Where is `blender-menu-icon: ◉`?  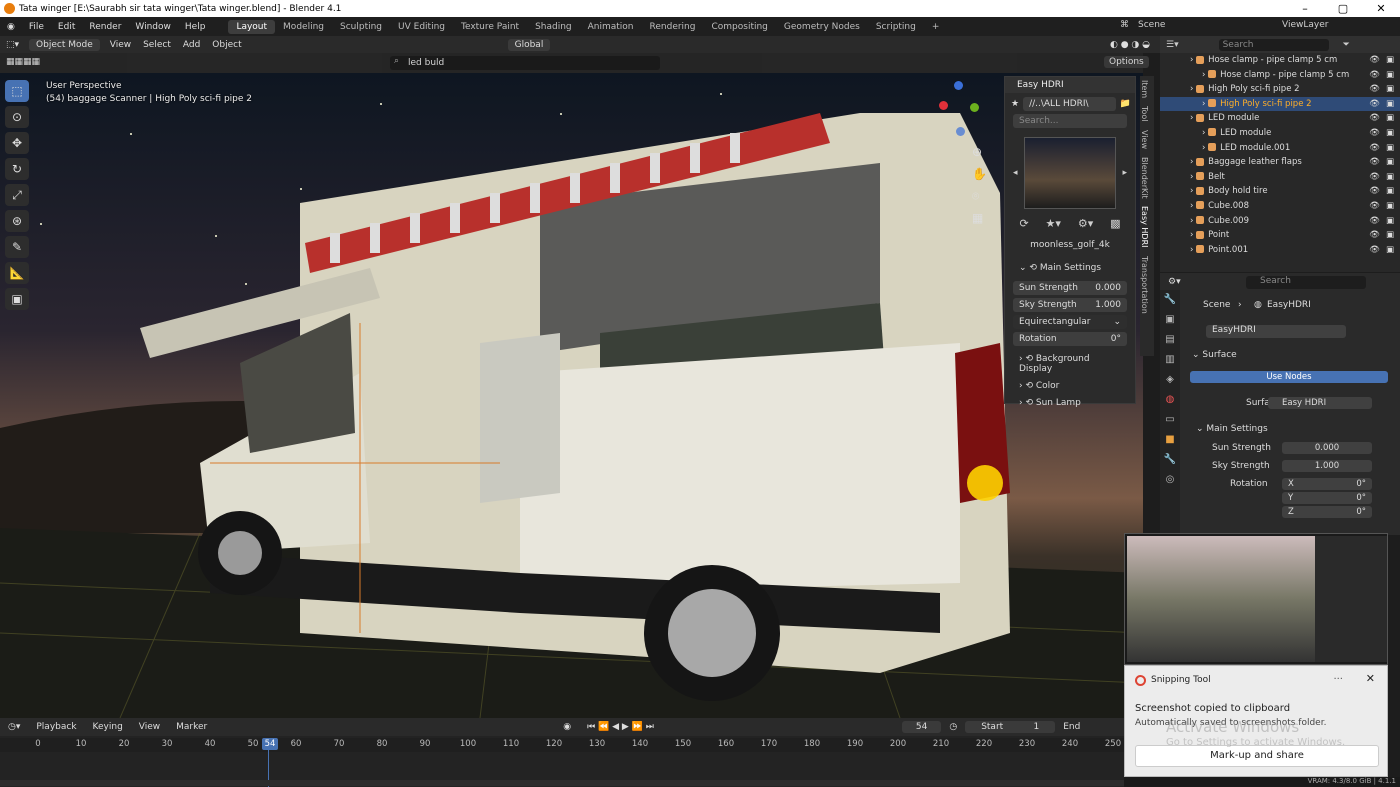 blender-menu-icon: ◉ is located at coordinates (11, 27).